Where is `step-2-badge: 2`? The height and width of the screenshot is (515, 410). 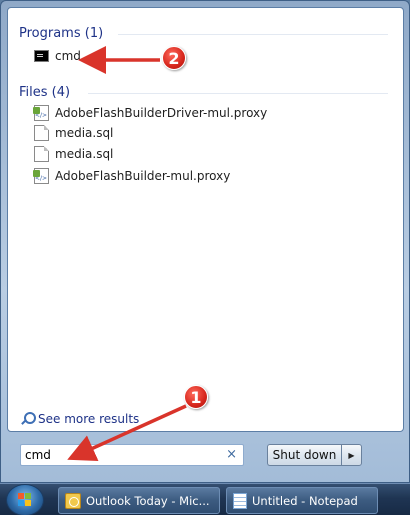
step-2-badge: 2 is located at coordinates (174, 58).